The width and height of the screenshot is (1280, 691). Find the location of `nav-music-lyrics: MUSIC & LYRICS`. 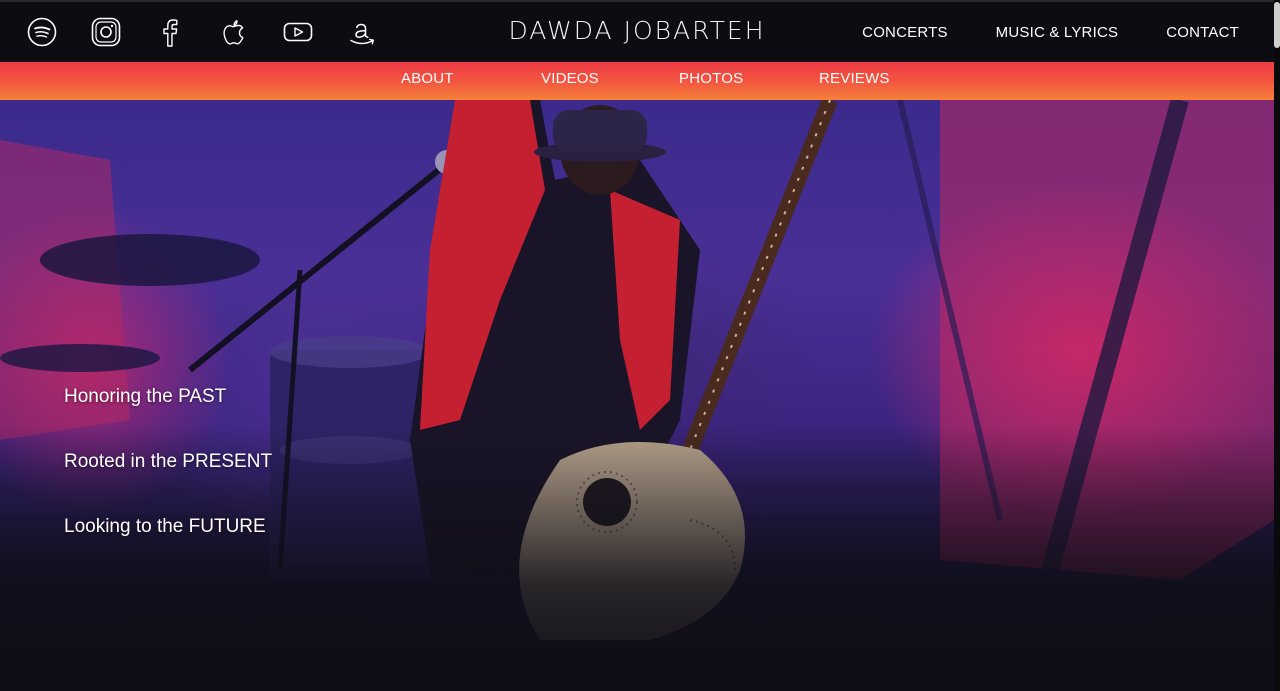

nav-music-lyrics: MUSIC & LYRICS is located at coordinates (1057, 32).